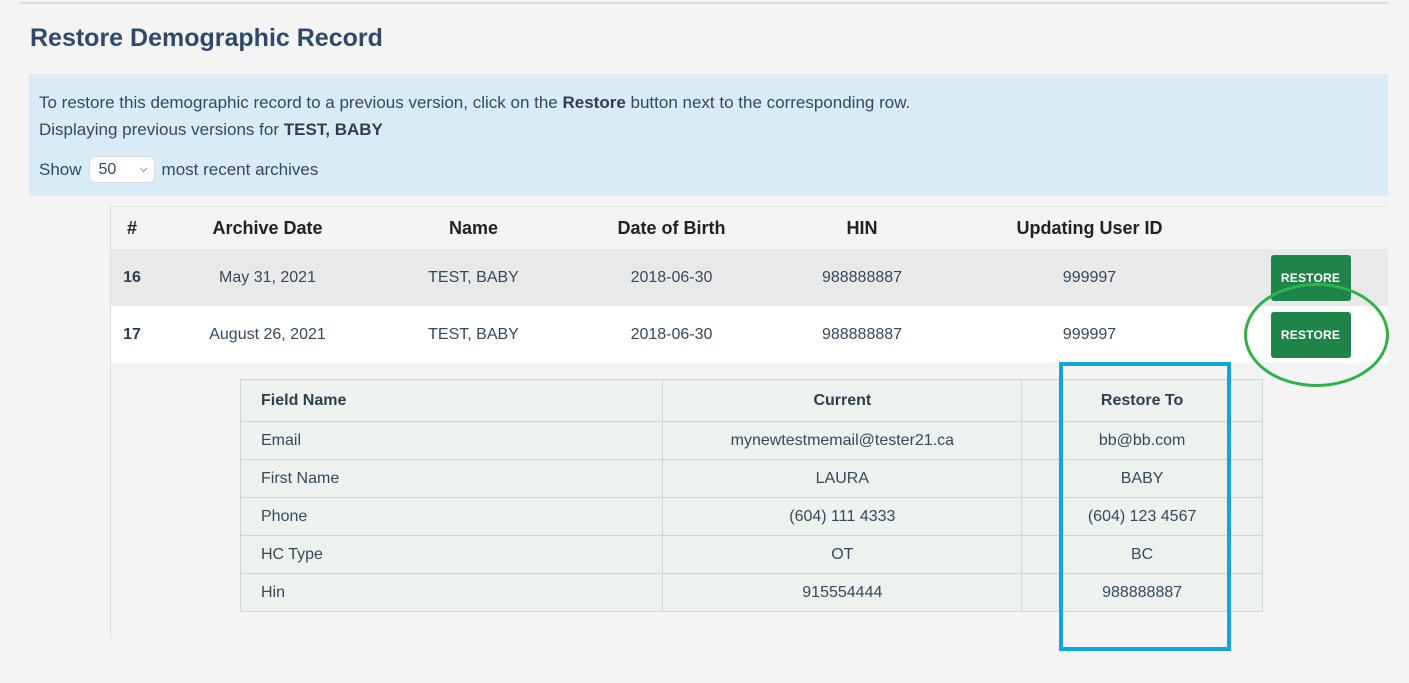  Describe the element at coordinates (121, 169) in the screenshot. I see `archive-count-select: 50 ⌵` at that location.